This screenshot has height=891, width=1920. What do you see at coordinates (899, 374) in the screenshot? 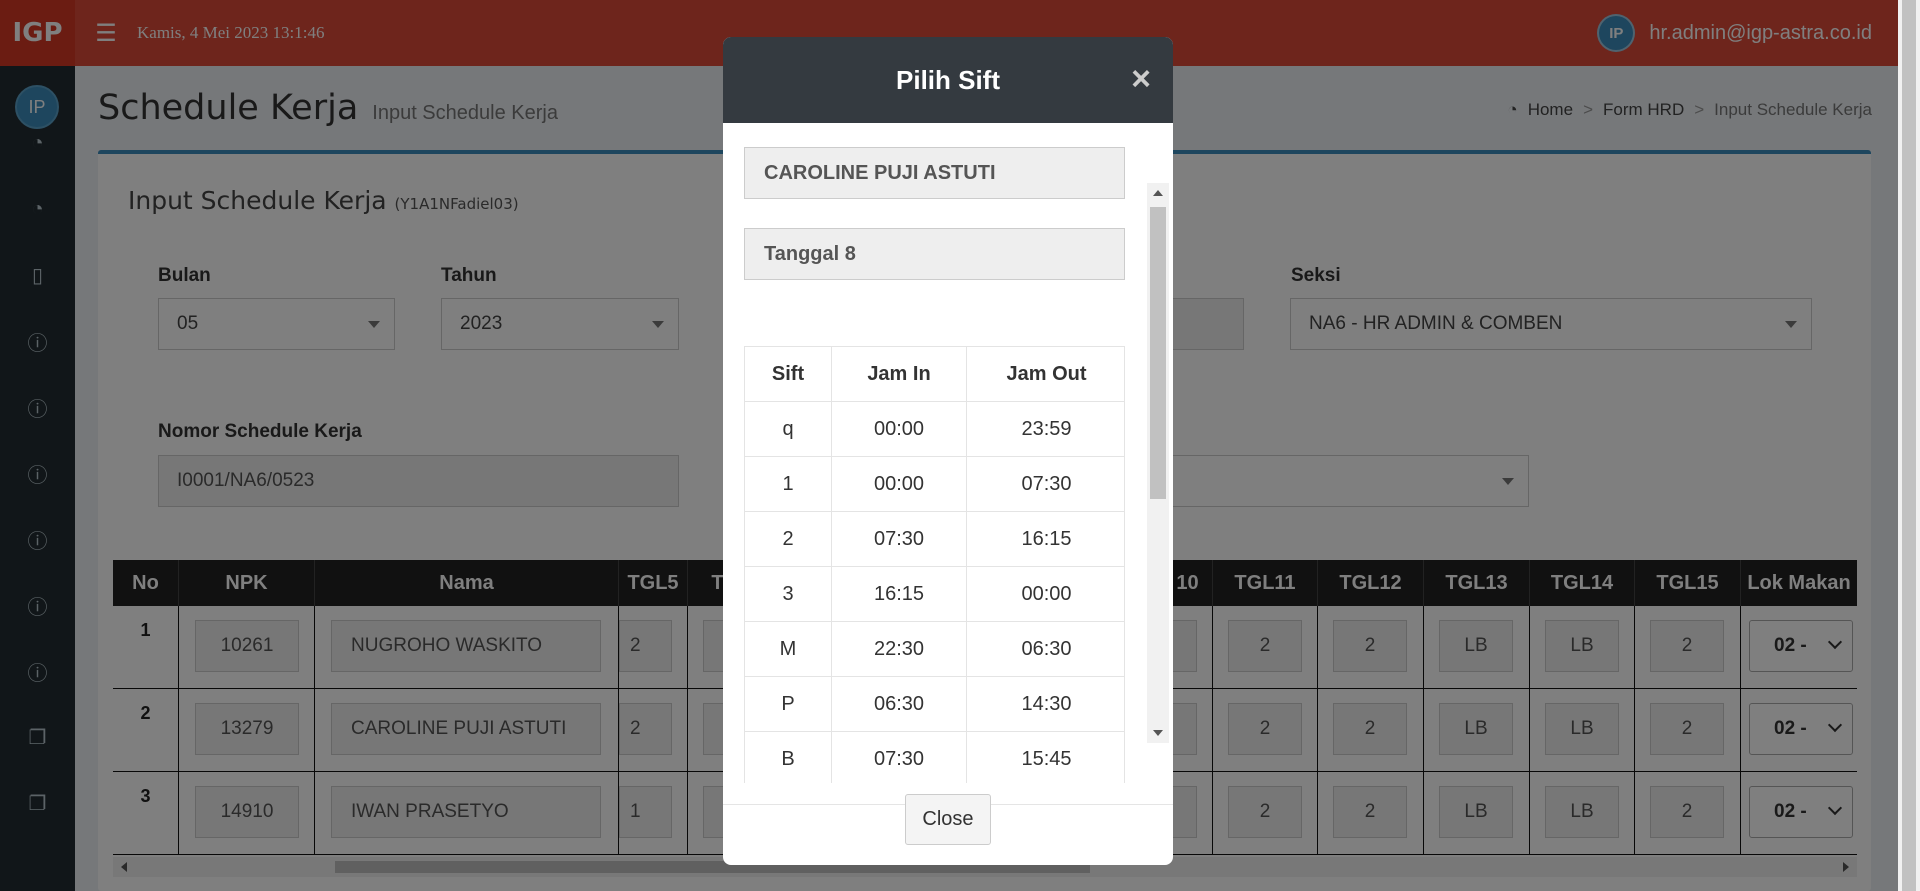
I see `th-jam-in: Jam In` at bounding box center [899, 374].